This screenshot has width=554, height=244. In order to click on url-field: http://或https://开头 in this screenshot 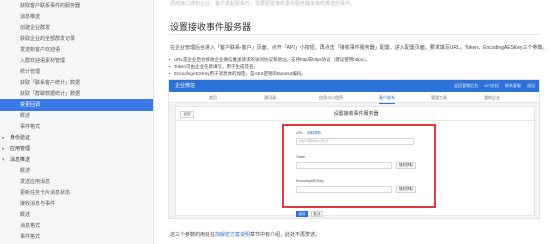, I will do `click(355, 141)`.